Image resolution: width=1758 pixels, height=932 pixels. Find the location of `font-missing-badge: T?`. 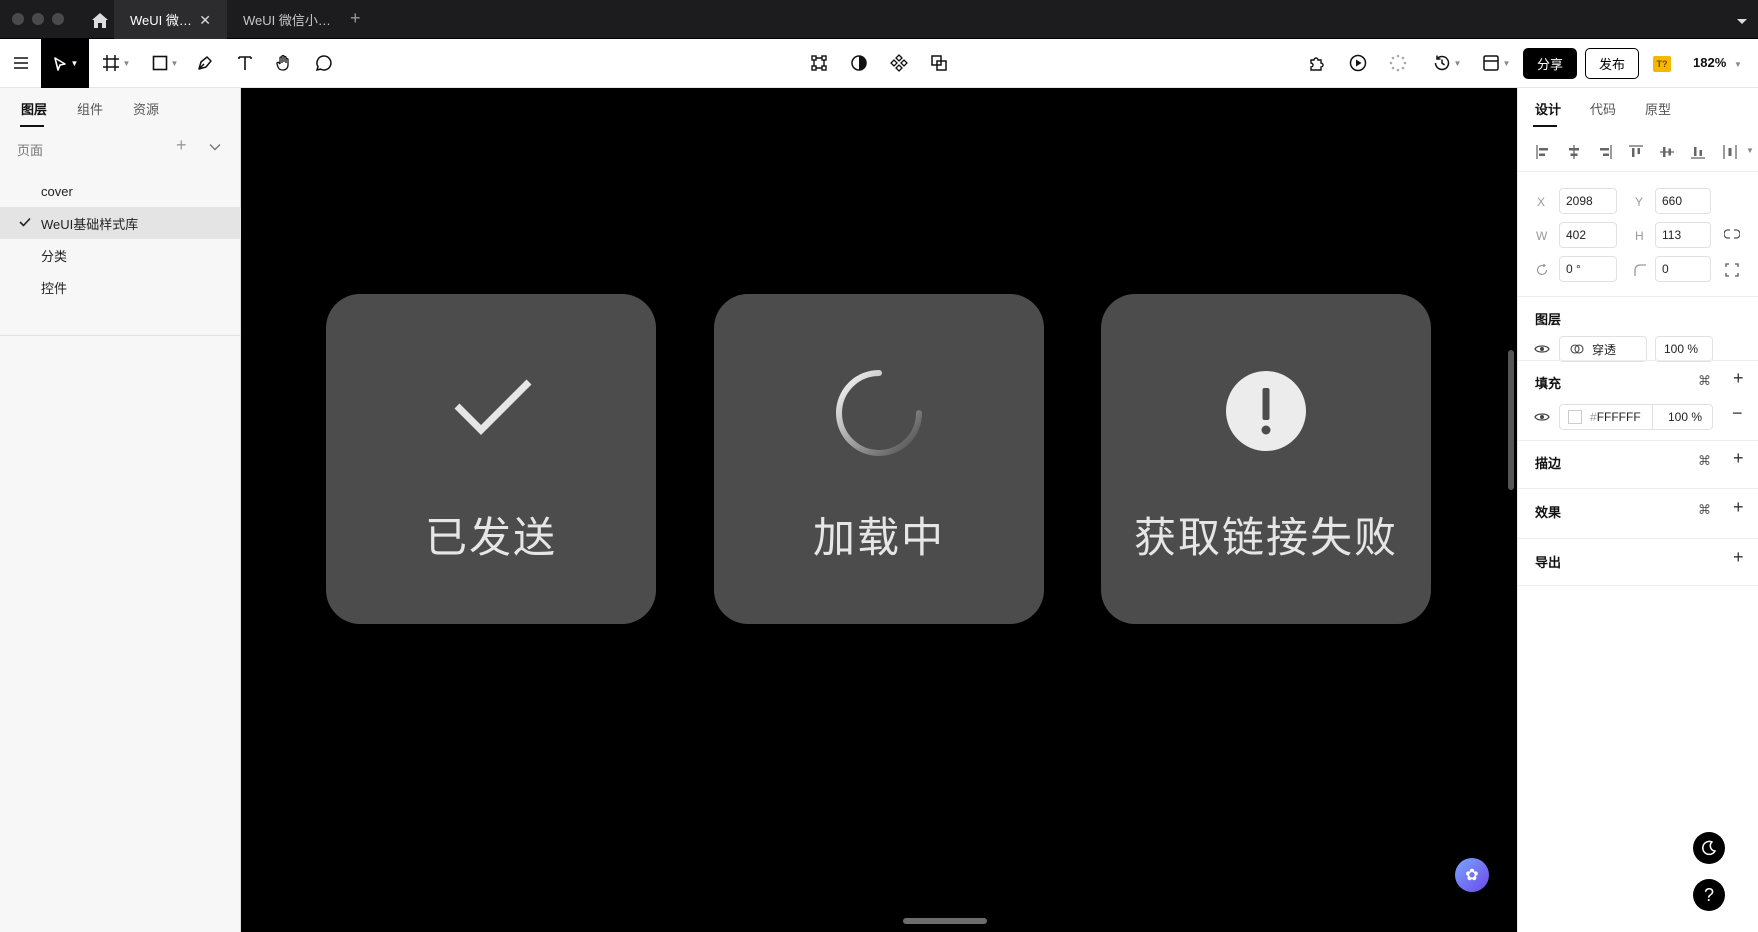

font-missing-badge: T? is located at coordinates (1662, 64).